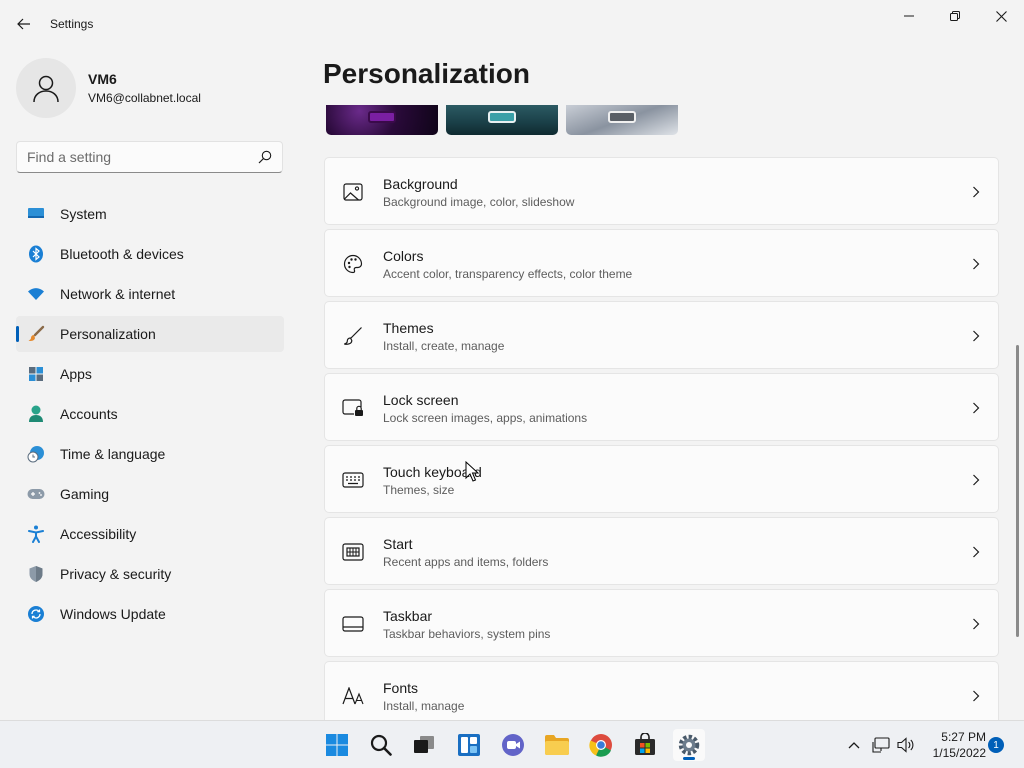 The image size is (1024, 768). I want to click on card-title: Taskbar, so click(408, 616).